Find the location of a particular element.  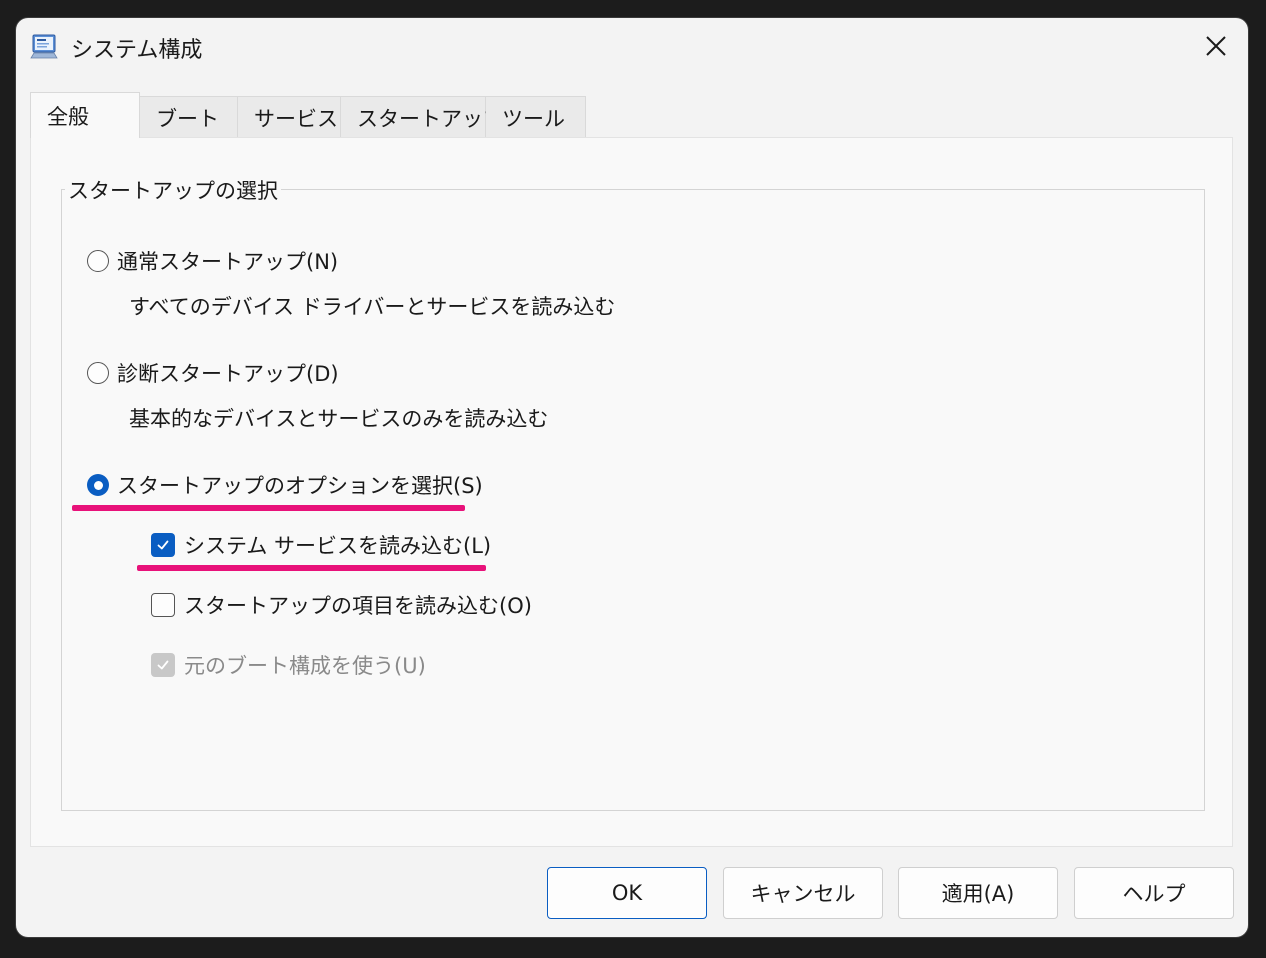

help-button: ヘルプ is located at coordinates (1154, 893).